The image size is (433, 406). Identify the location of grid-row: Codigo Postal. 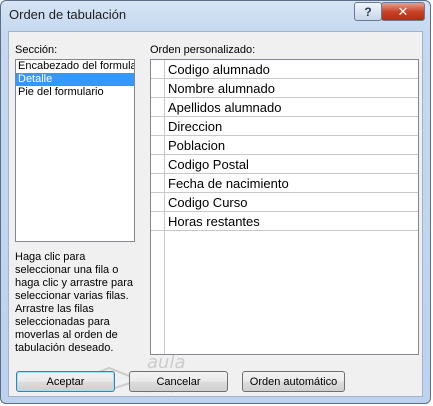
(284, 164).